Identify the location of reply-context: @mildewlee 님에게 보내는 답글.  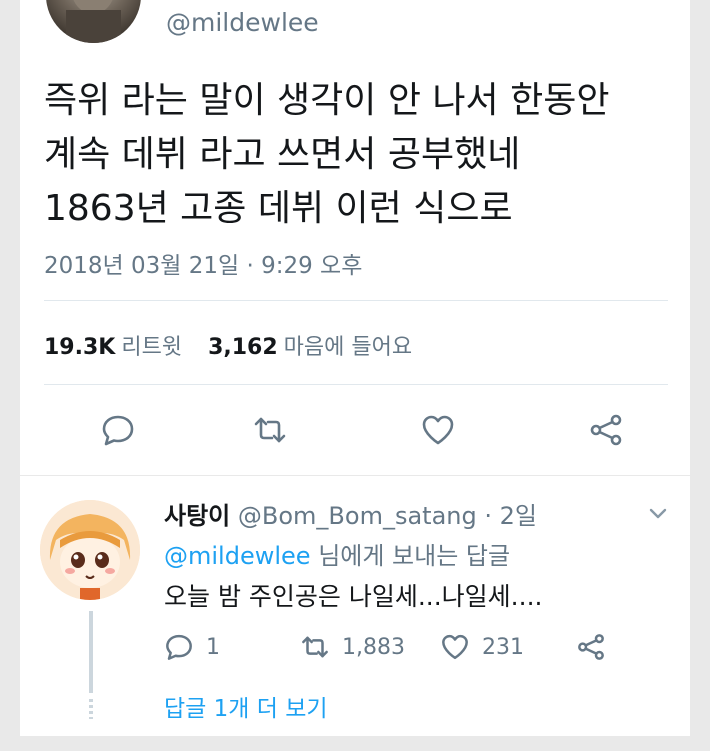
(337, 553).